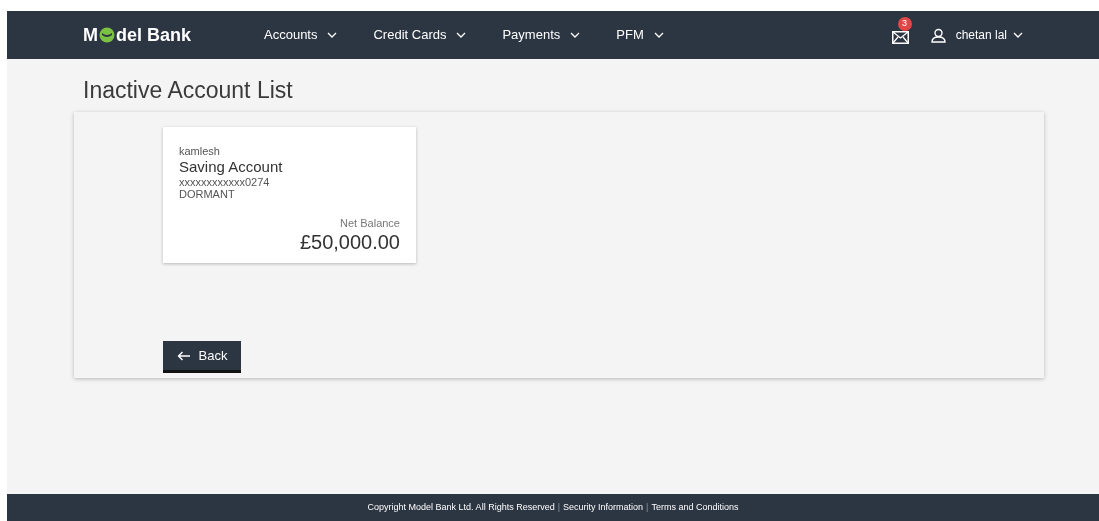 The height and width of the screenshot is (521, 1099). I want to click on balance-label: Net Balance, so click(370, 223).